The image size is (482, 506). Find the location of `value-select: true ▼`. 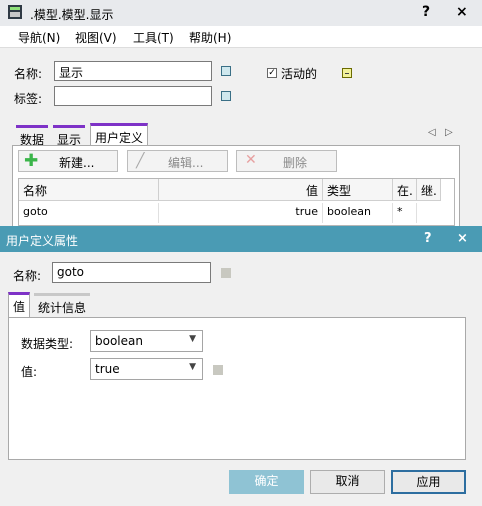

value-select: true ▼ is located at coordinates (146, 369).